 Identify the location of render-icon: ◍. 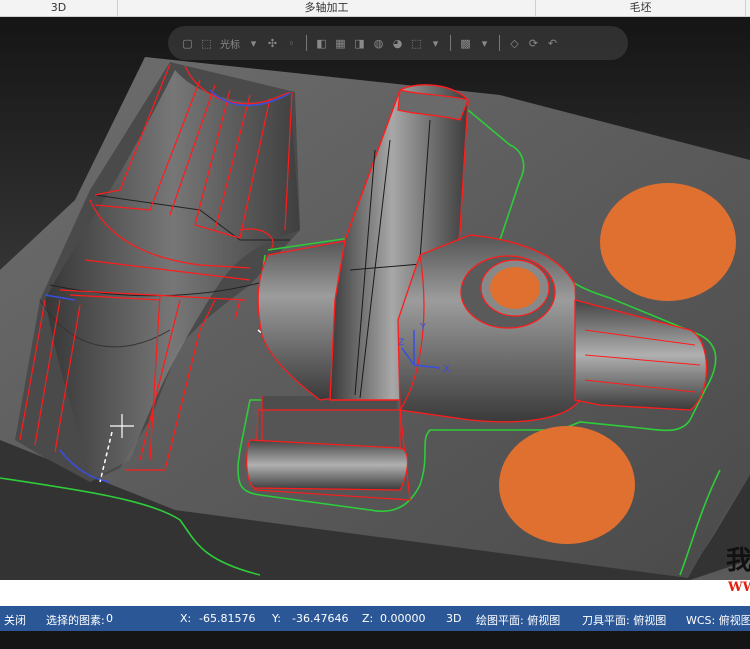
(378, 43).